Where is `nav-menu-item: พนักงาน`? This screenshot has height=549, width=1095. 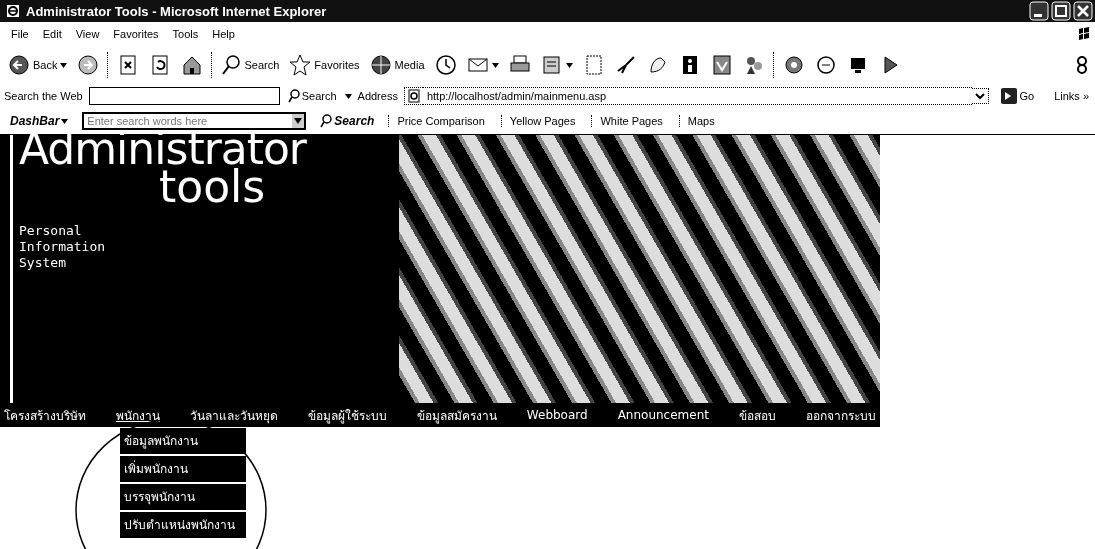 nav-menu-item: พนักงาน is located at coordinates (137, 415).